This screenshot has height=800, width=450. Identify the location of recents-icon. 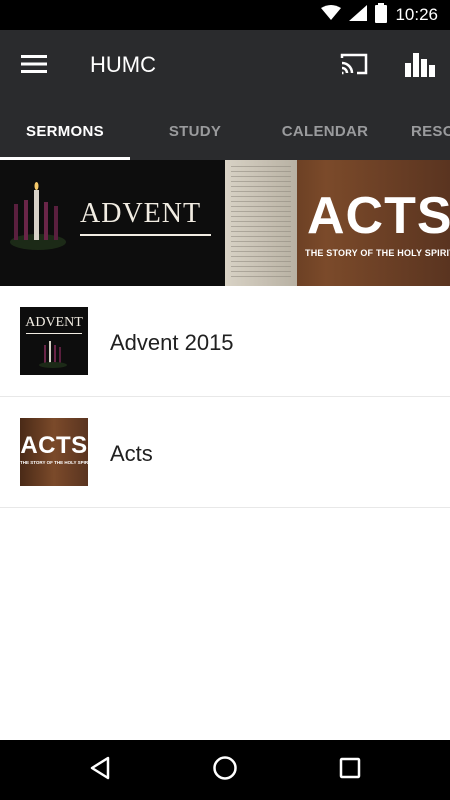
(350, 770).